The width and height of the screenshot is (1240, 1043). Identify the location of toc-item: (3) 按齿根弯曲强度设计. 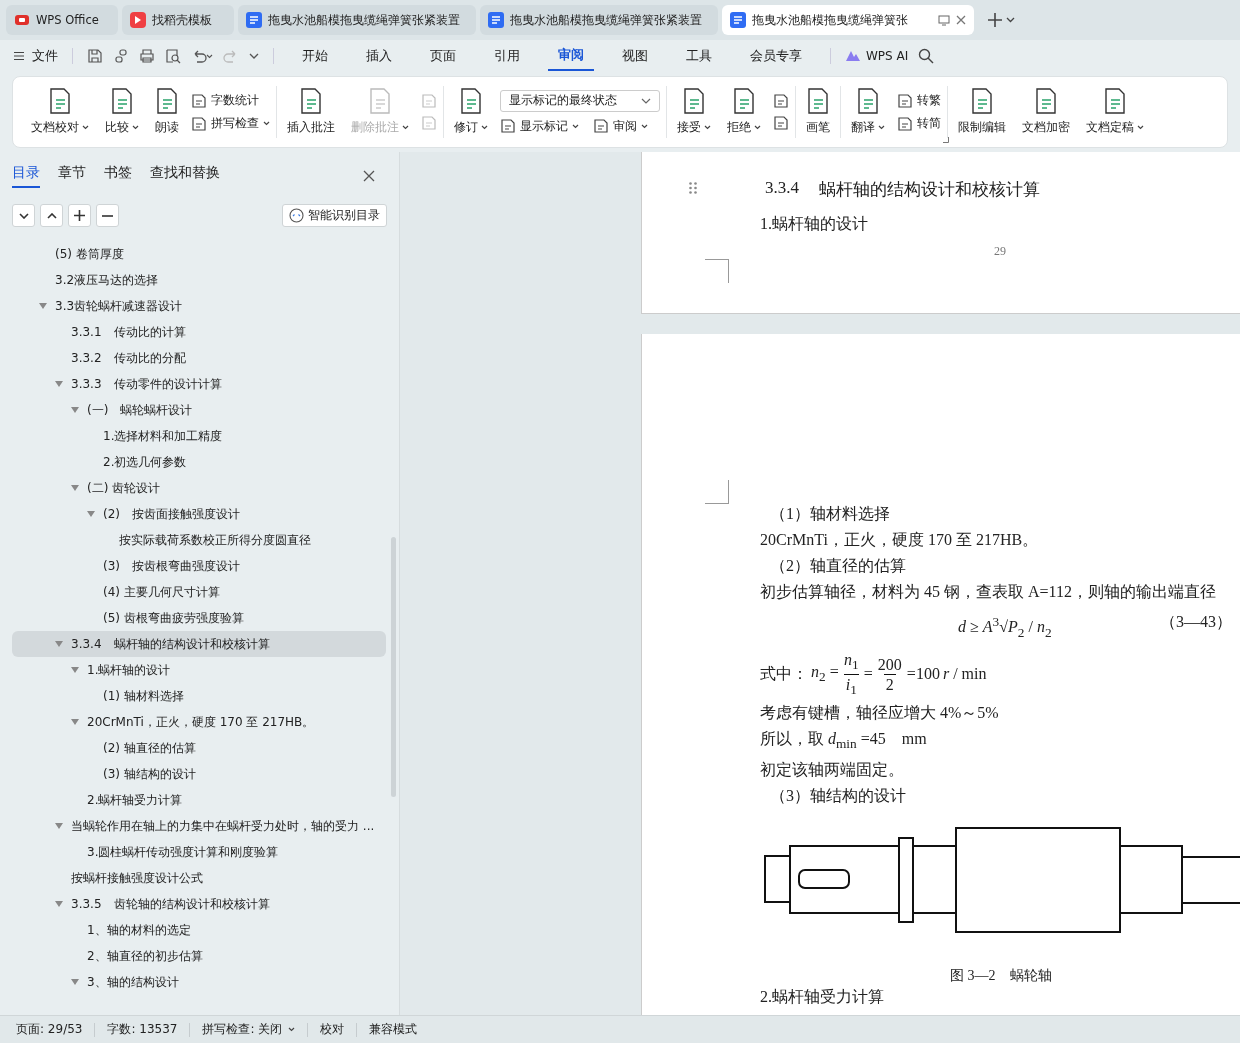
(199, 566).